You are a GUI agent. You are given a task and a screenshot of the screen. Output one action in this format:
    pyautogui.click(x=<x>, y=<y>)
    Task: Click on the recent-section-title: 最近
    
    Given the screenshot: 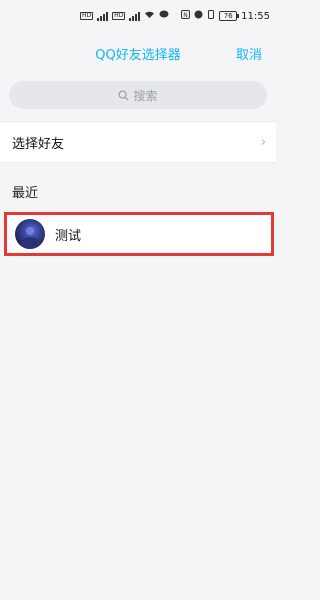 What is the action you would take?
    pyautogui.click(x=25, y=193)
    